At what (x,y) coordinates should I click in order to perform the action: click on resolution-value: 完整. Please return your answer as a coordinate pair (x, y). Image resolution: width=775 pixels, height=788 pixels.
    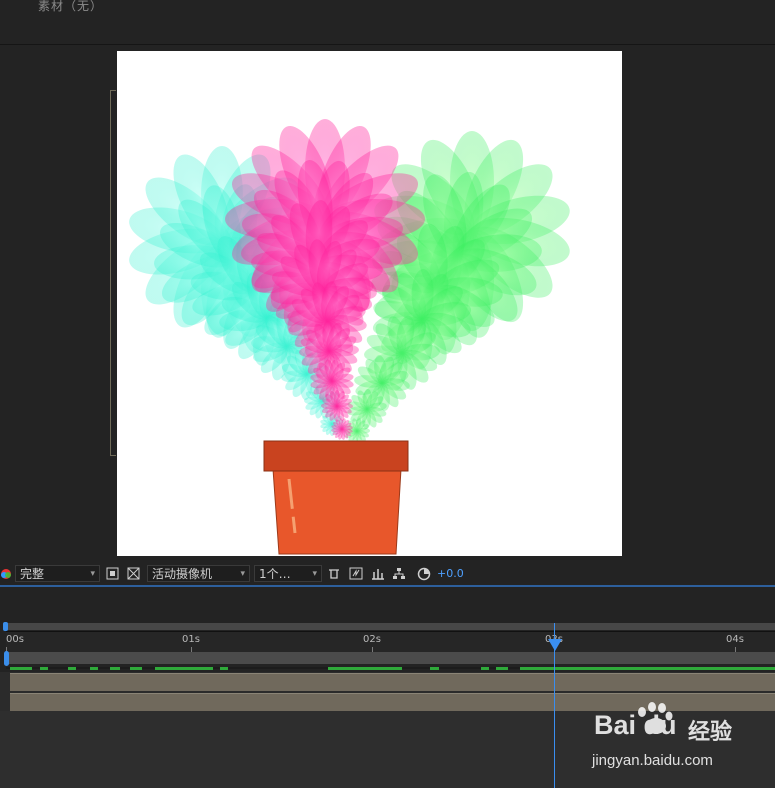
    Looking at the image, I should click on (32, 574).